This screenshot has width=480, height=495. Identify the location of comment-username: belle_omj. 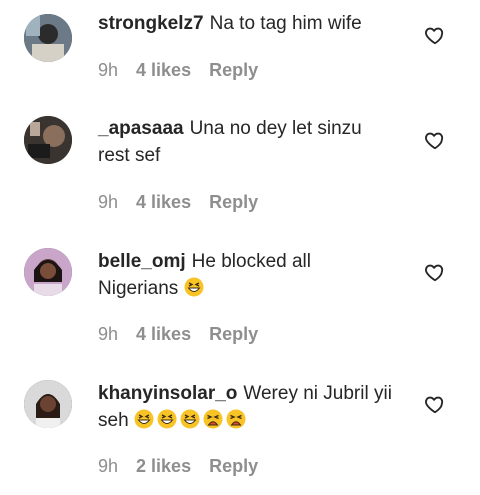
(142, 261).